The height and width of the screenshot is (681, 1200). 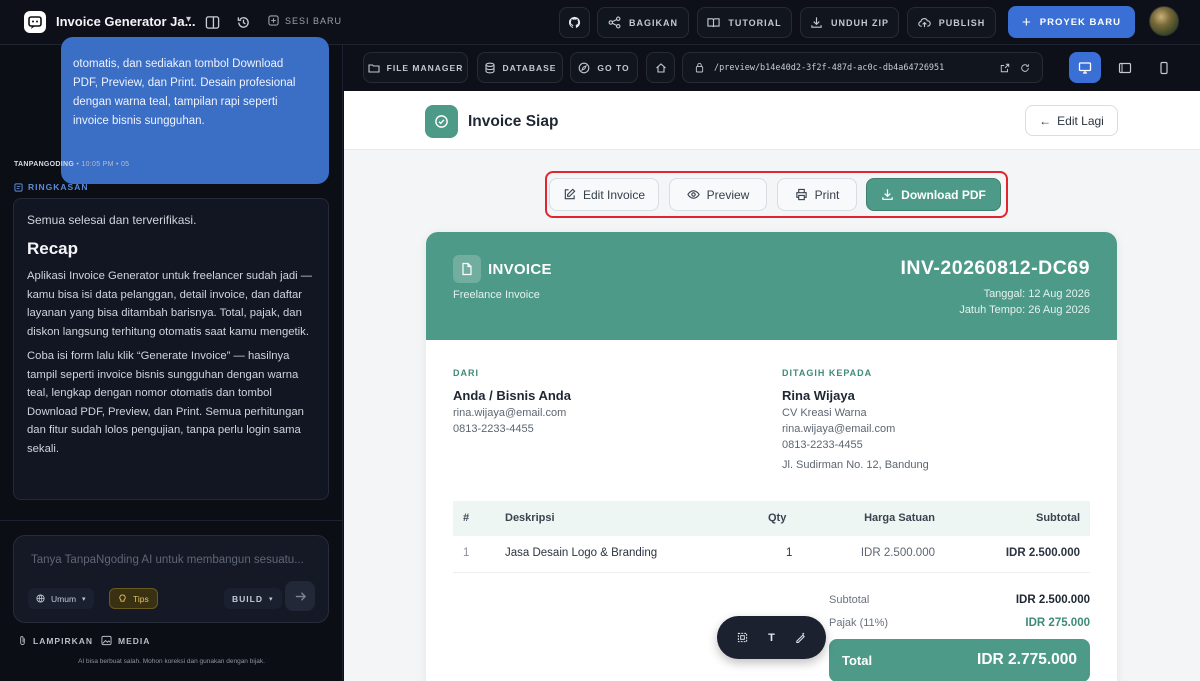 I want to click on download-pdf-label: Download PDF, so click(x=943, y=194).